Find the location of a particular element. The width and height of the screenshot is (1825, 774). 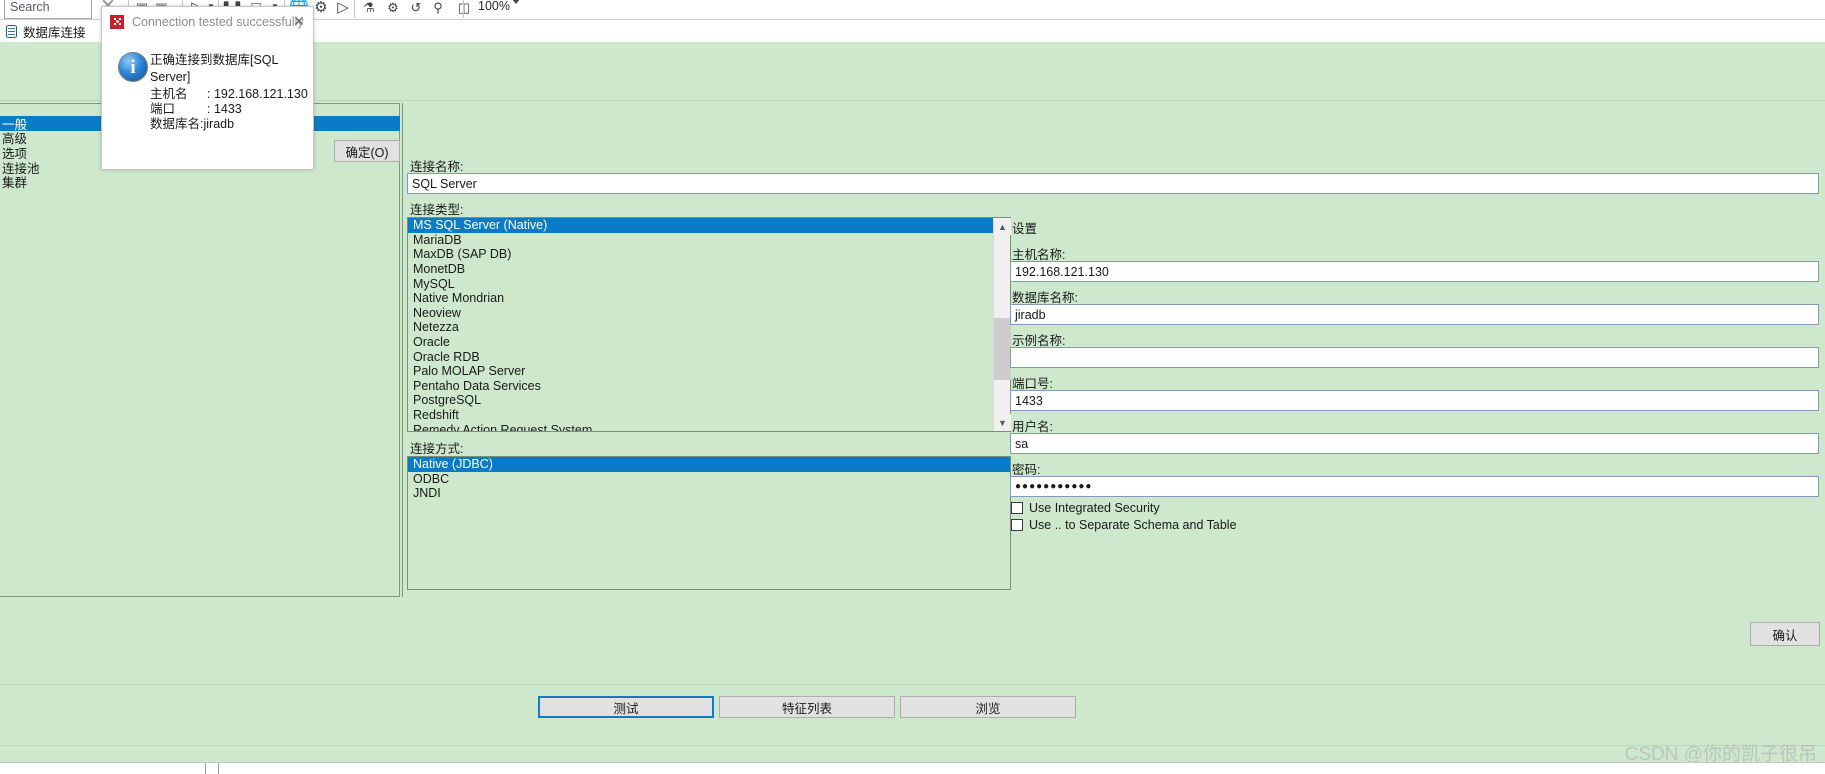

user-name-input: sa is located at coordinates (1414, 443).